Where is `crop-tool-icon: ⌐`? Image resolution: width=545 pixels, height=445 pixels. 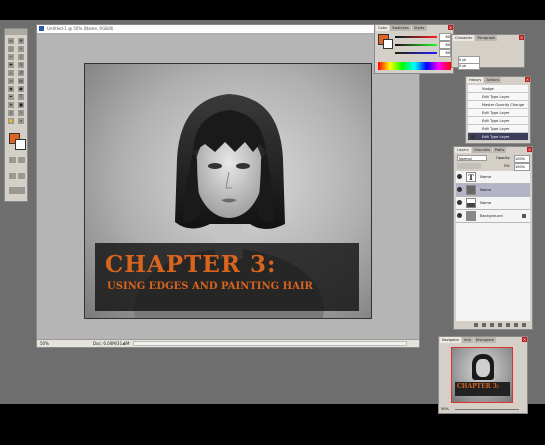 crop-tool-icon: ⌐ is located at coordinates (11, 57).